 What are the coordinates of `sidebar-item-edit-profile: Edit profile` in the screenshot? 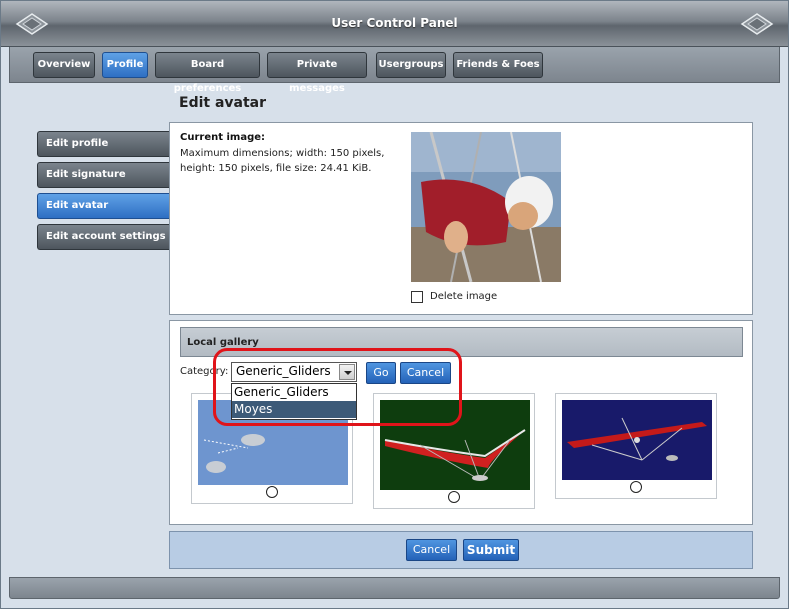 It's located at (103, 144).